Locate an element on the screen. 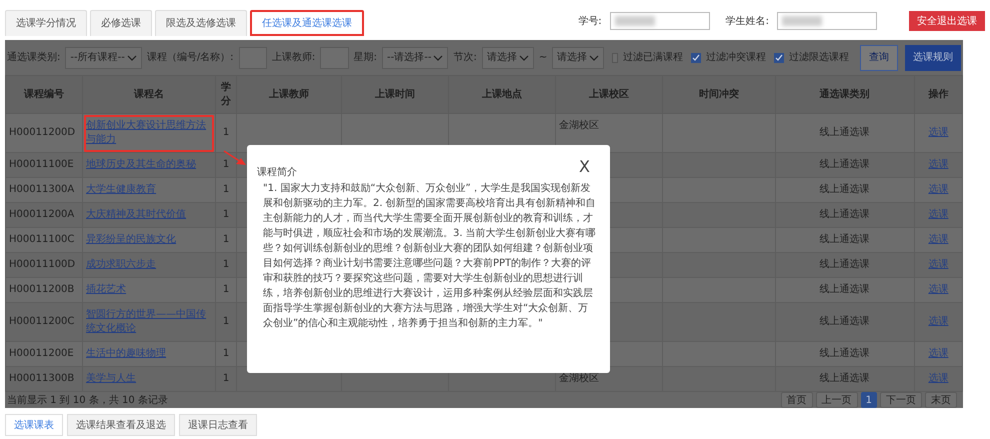  tab: 任选课及通选课选课 is located at coordinates (307, 23).